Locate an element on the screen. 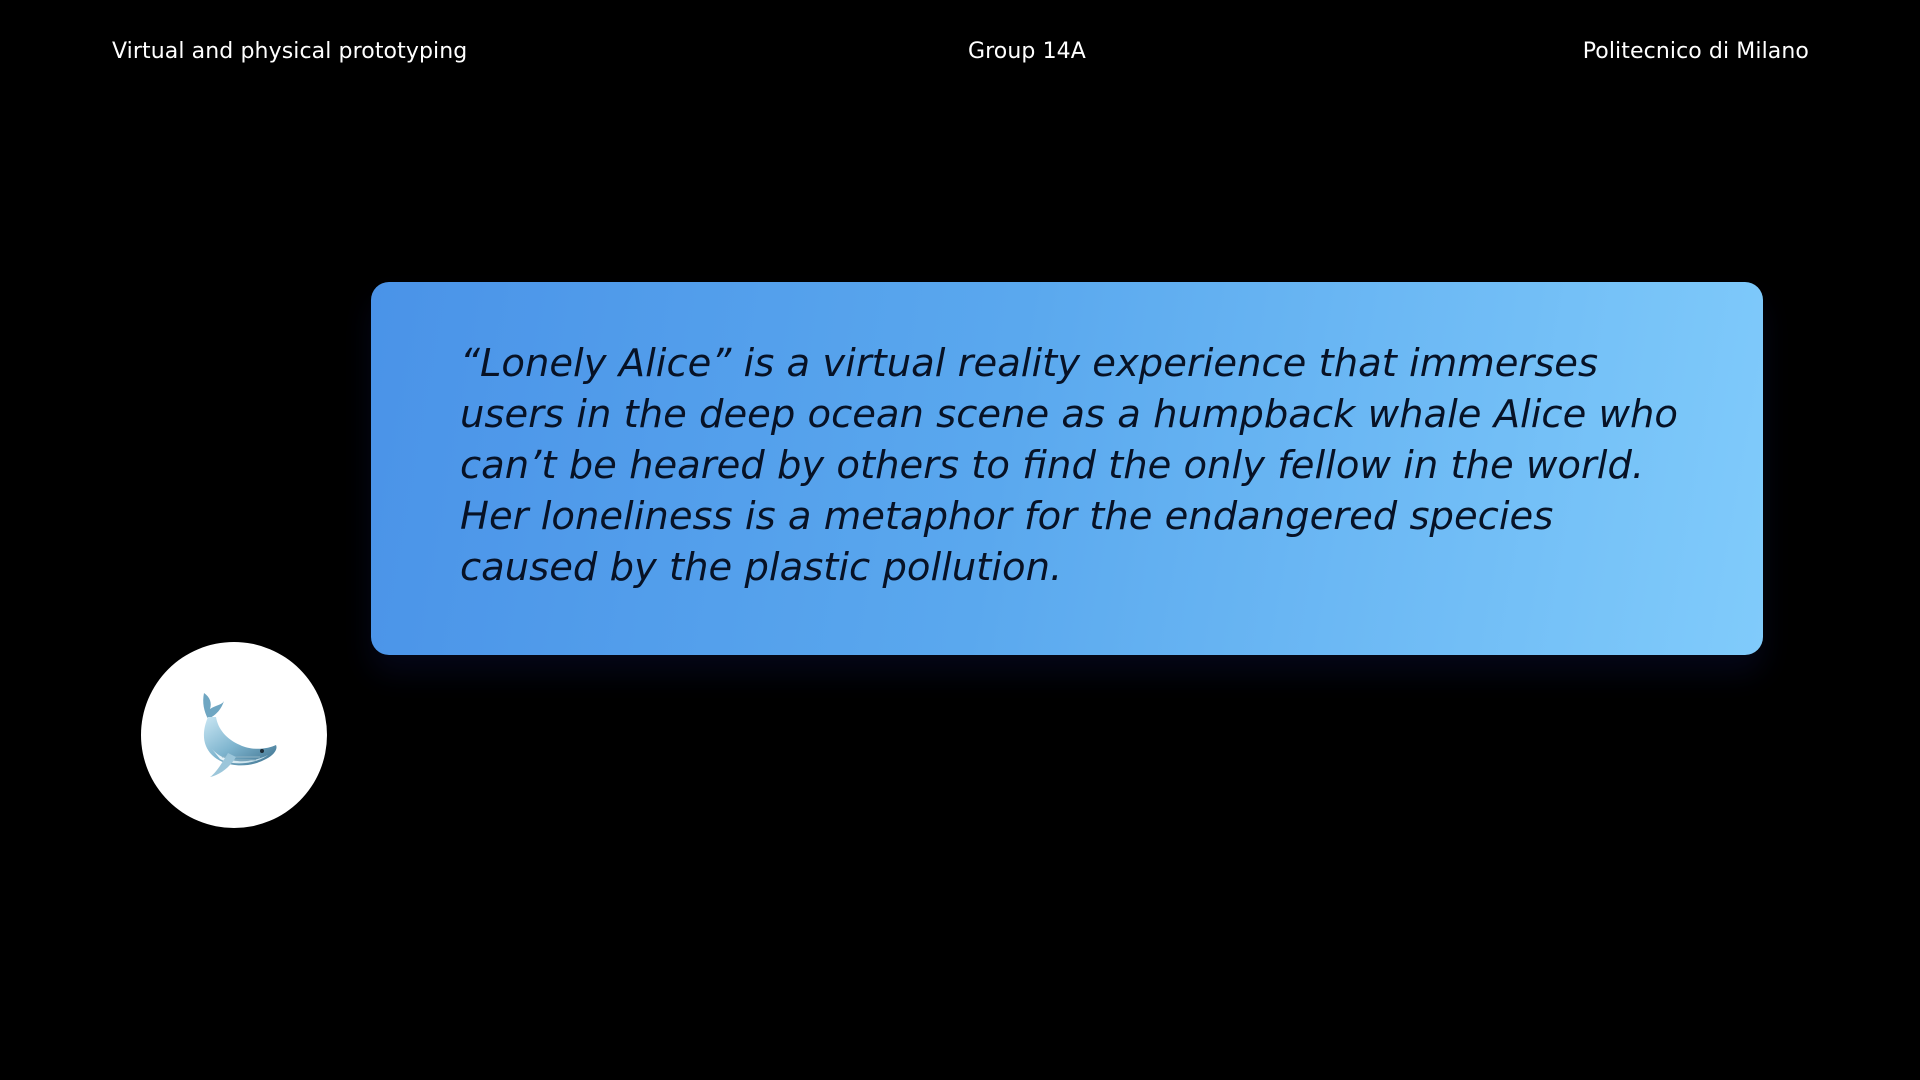 This screenshot has width=1920, height=1080. whale-icon is located at coordinates (240, 735).